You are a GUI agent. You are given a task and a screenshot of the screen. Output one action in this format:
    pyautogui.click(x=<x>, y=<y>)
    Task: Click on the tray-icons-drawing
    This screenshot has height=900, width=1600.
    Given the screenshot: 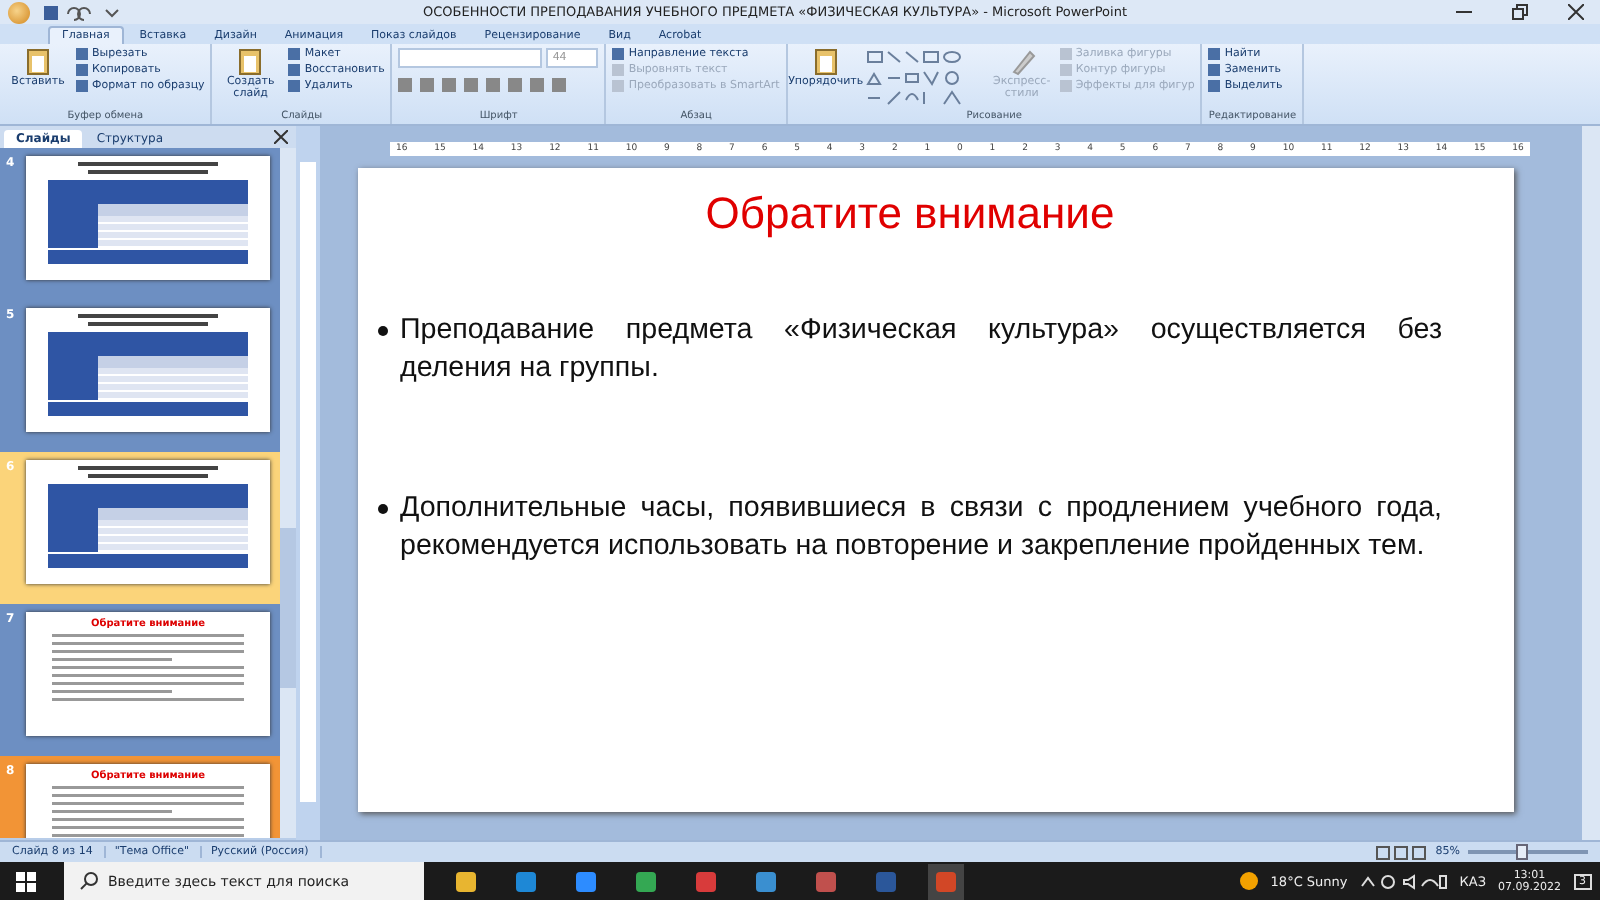 What is the action you would take?
    pyautogui.click(x=1403, y=881)
    